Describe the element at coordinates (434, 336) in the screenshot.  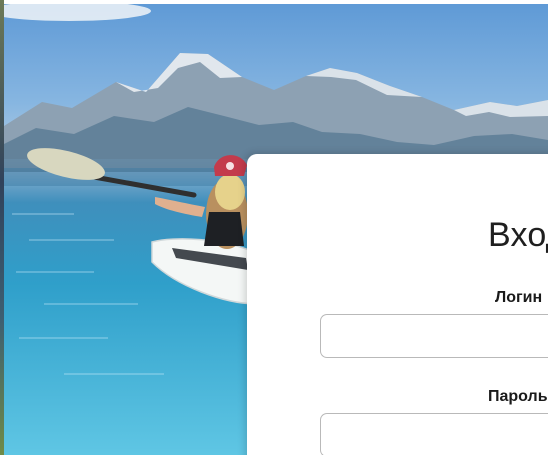
I see `login-input` at that location.